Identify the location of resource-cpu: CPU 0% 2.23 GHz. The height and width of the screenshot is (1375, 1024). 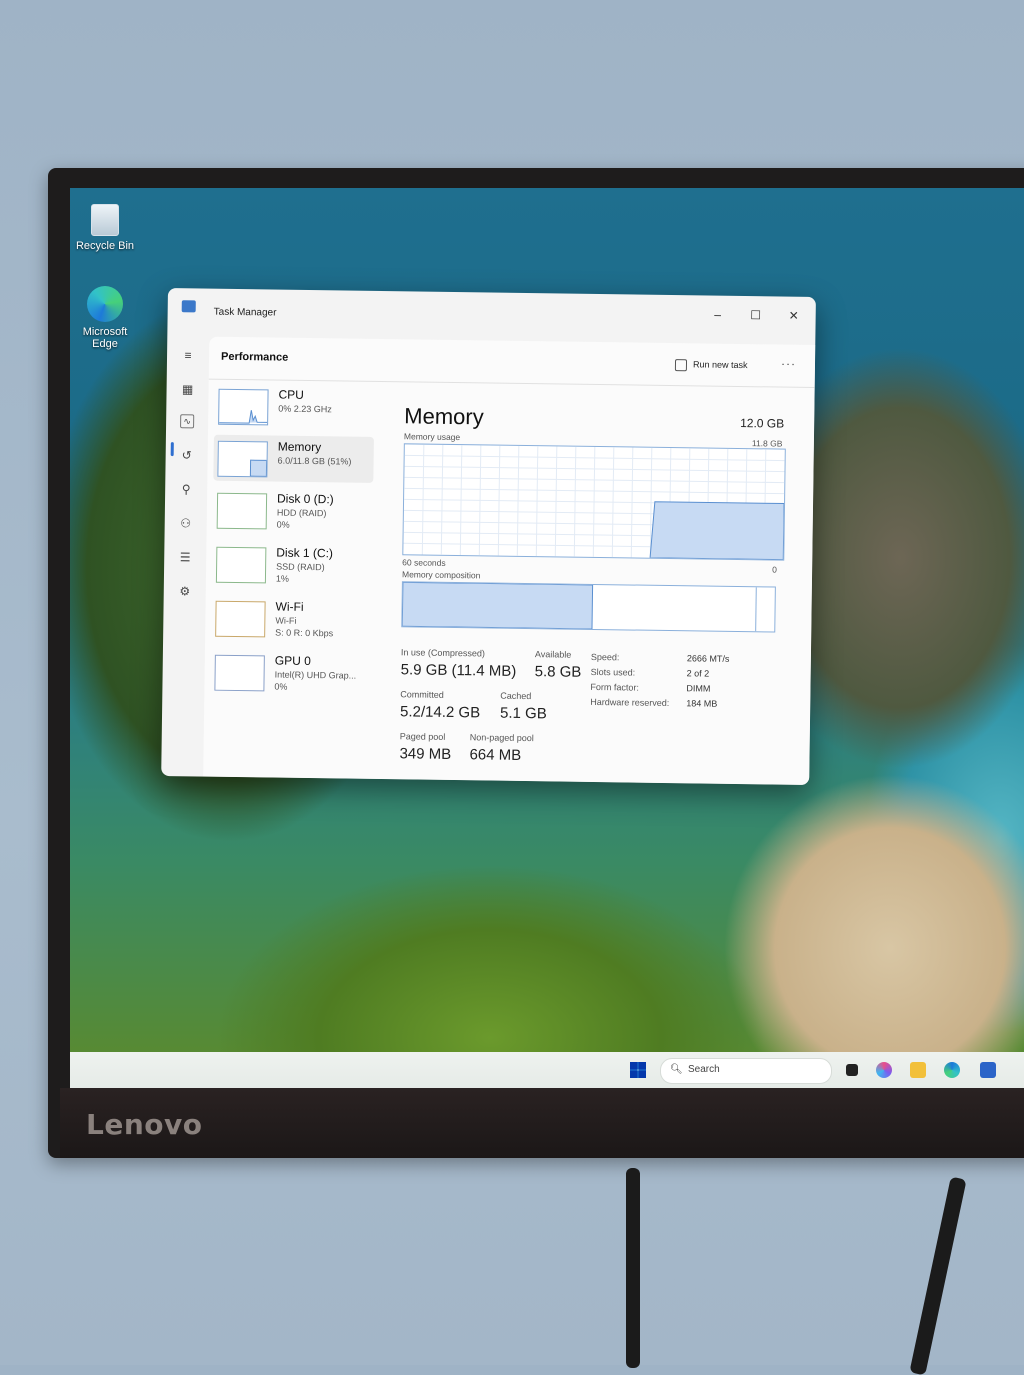
(294, 407).